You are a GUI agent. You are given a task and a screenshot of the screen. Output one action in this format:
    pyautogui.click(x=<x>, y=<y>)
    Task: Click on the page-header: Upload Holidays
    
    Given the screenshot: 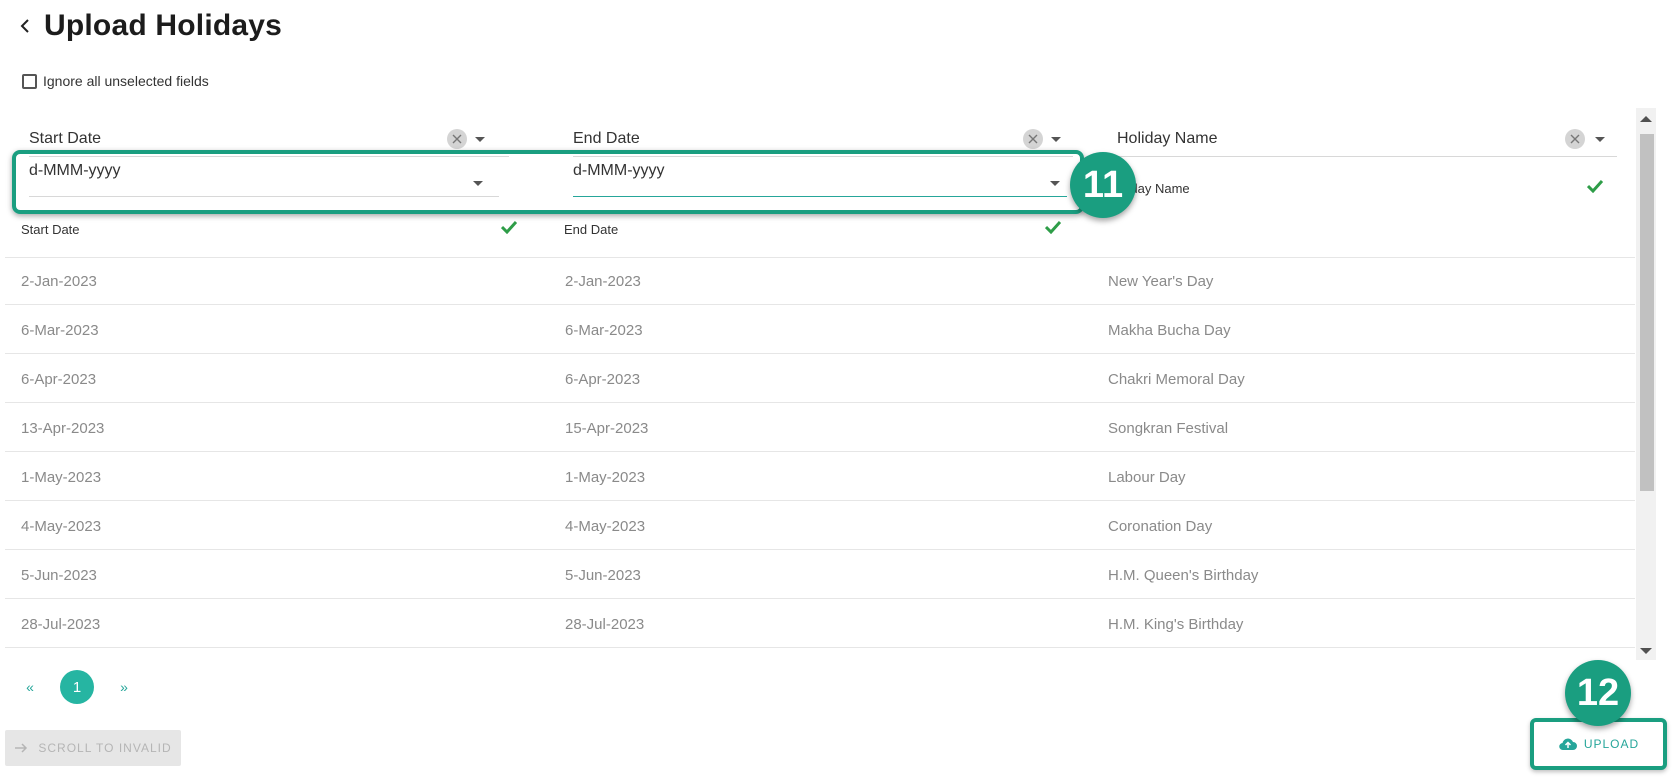 What is the action you would take?
    pyautogui.click(x=150, y=26)
    